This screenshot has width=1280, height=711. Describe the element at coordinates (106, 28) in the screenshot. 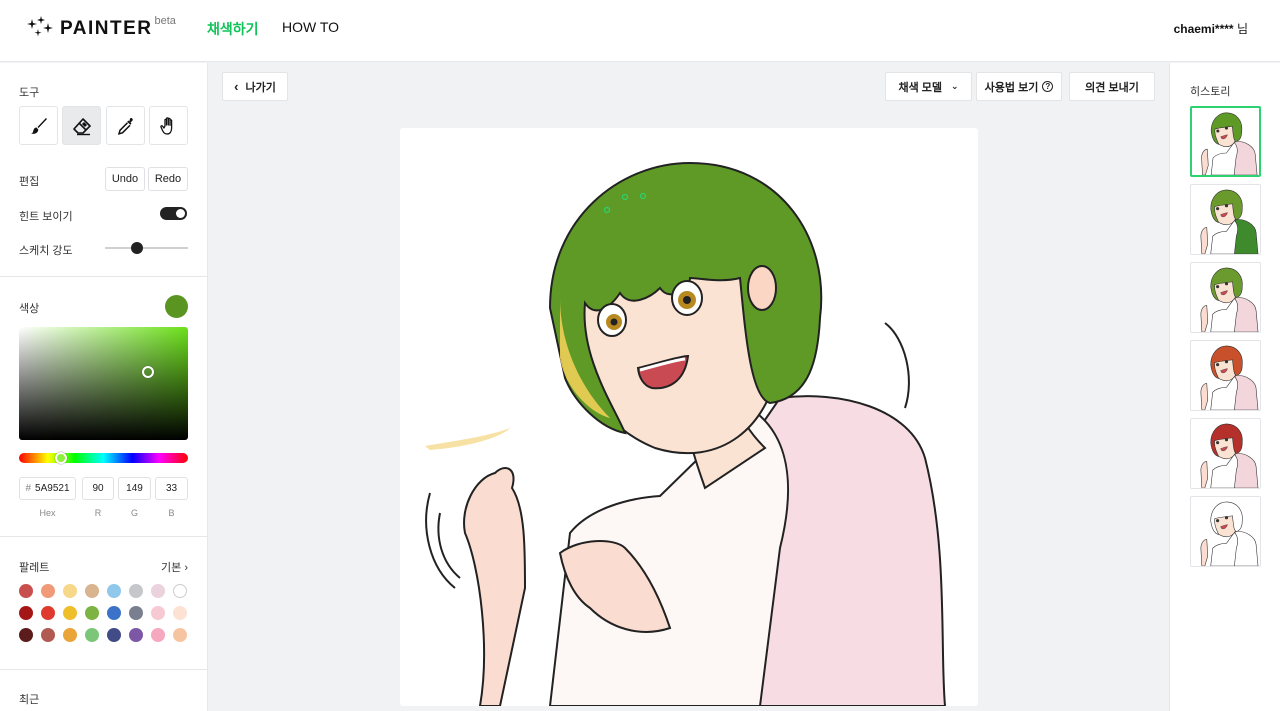

I see `logo-text: PAINTER` at that location.